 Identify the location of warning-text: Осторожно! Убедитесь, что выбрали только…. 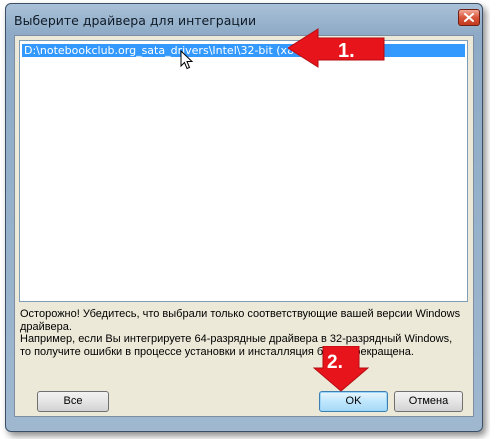
(244, 333).